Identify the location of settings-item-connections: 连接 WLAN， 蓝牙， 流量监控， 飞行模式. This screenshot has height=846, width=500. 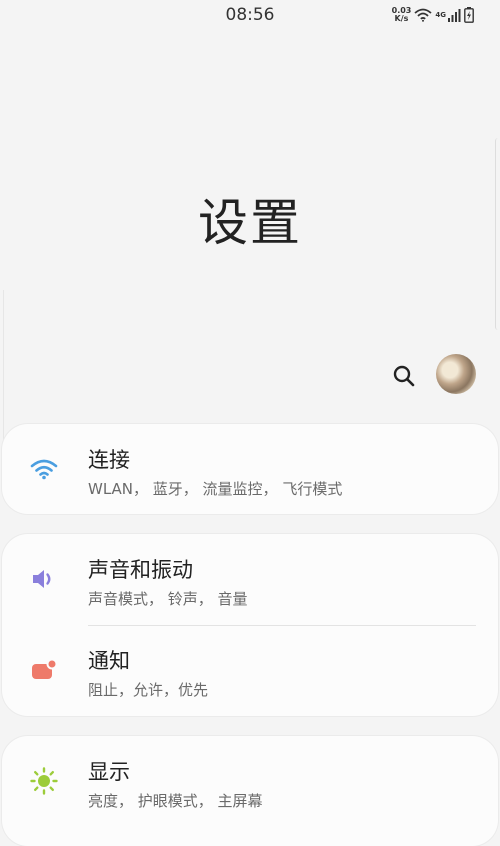
(250, 469).